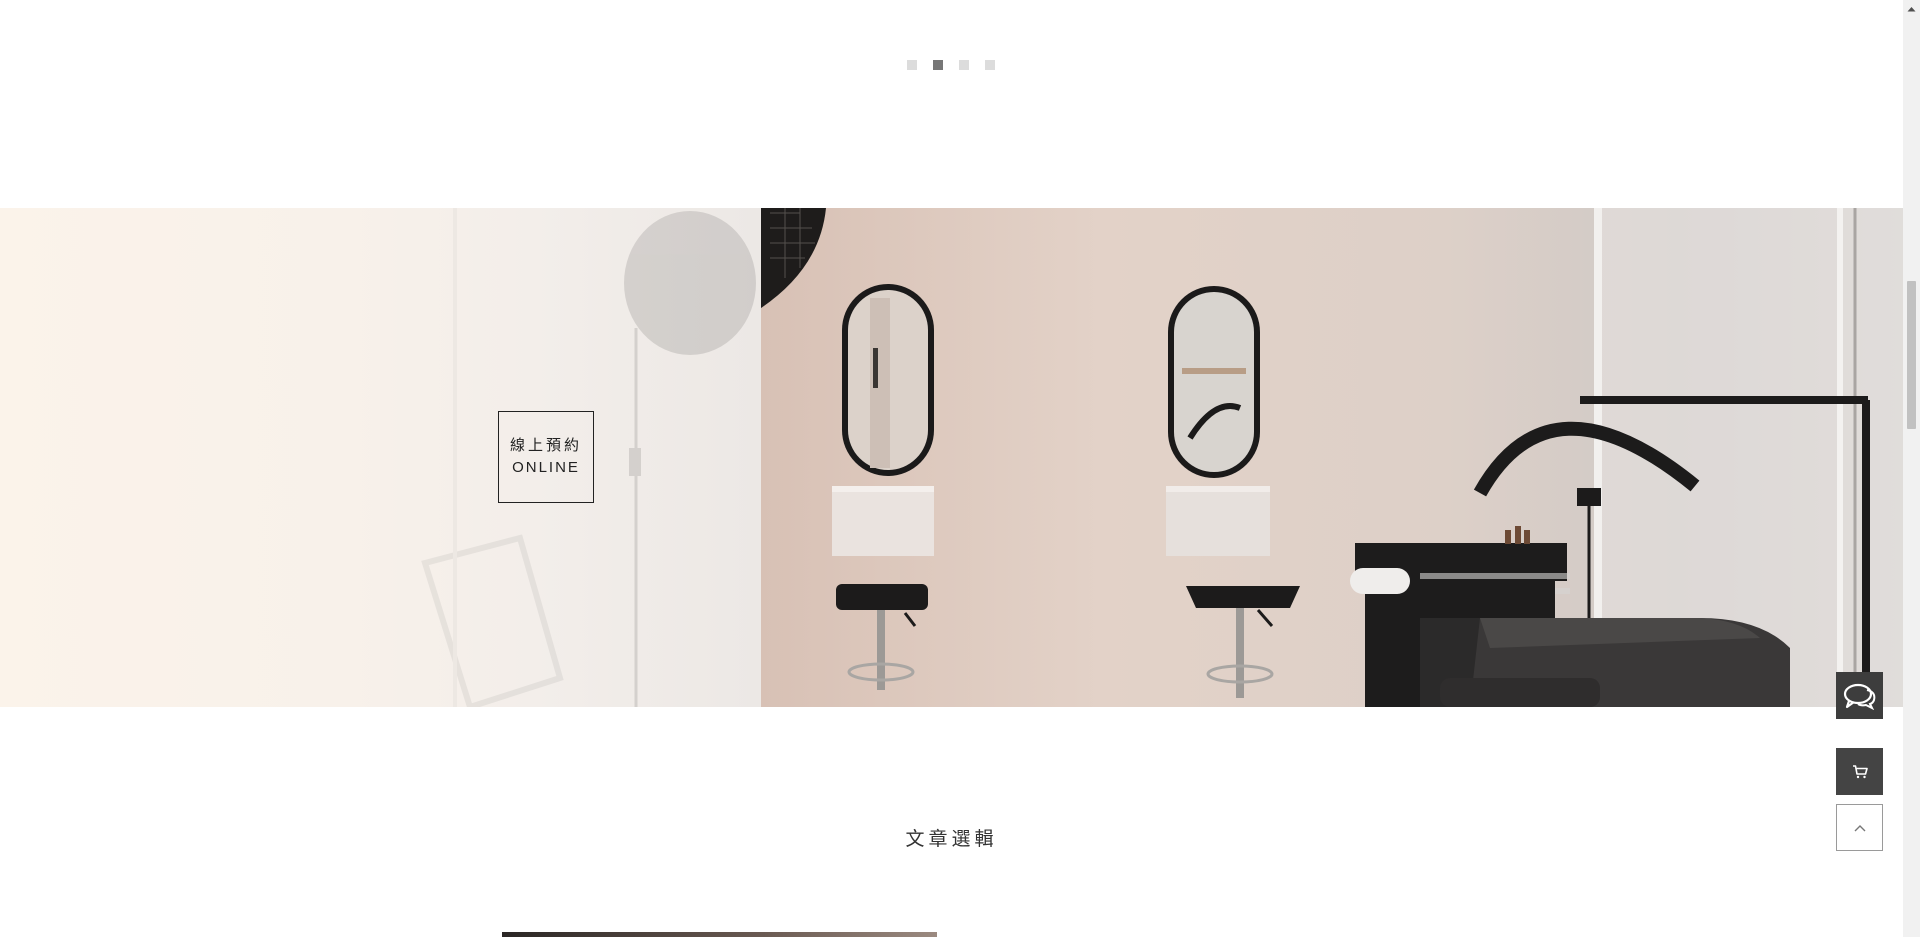 The width and height of the screenshot is (1920, 937). I want to click on back-to-top-button, so click(1859, 827).